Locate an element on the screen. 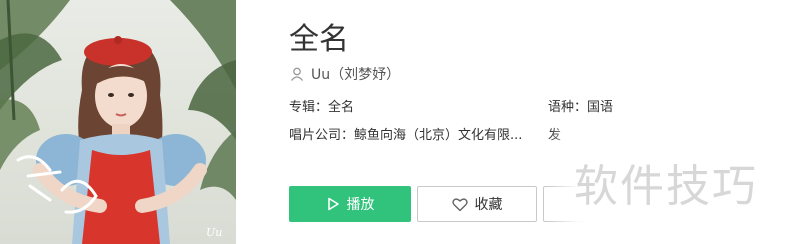  play-button-label: 播放 is located at coordinates (360, 205).